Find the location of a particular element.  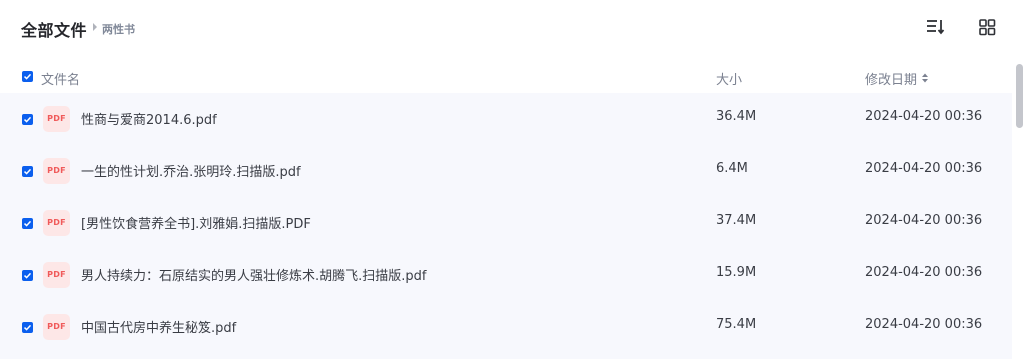

breadcrumb-arrow-icon is located at coordinates (95, 27).